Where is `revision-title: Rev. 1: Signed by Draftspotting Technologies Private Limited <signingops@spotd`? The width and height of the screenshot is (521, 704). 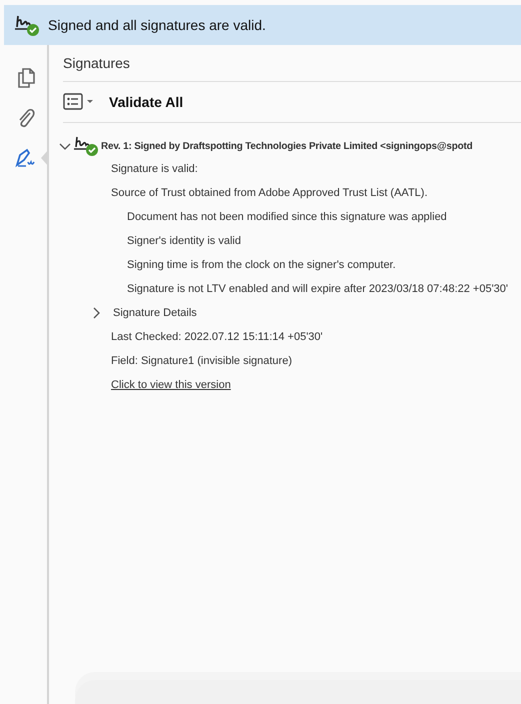
revision-title: Rev. 1: Signed by Draftspotting Technologies Private Limited <signingops@spotd is located at coordinates (286, 146).